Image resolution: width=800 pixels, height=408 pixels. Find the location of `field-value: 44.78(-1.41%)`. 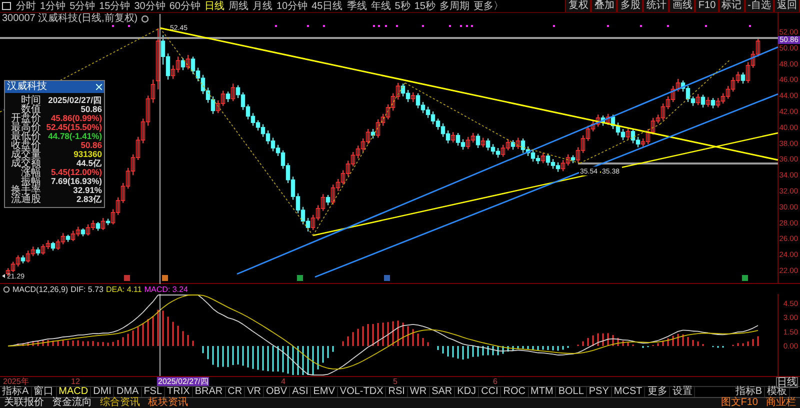

field-value: 44.78(-1.41%) is located at coordinates (75, 136).